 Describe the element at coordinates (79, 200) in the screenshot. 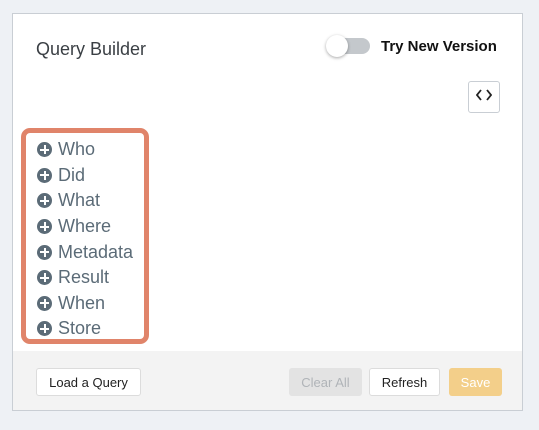

I see `field-label: What` at that location.